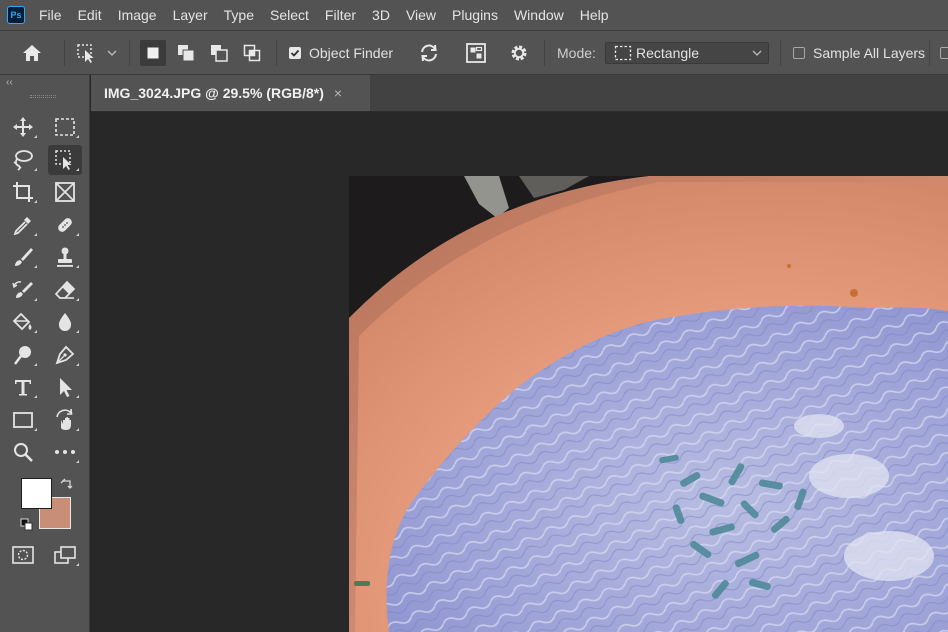 The height and width of the screenshot is (632, 948). I want to click on eyedropper-tool, so click(23, 225).